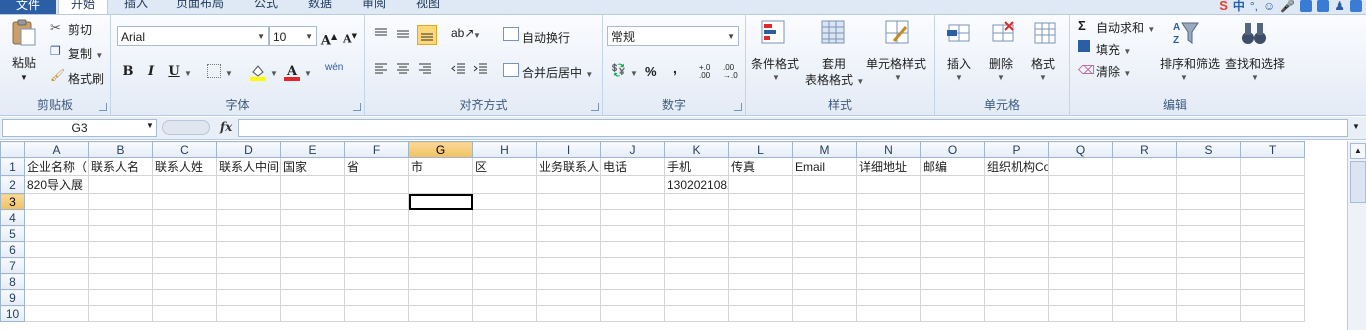 The width and height of the screenshot is (1366, 330). What do you see at coordinates (504, 217) in the screenshot?
I see `cell-h4` at bounding box center [504, 217].